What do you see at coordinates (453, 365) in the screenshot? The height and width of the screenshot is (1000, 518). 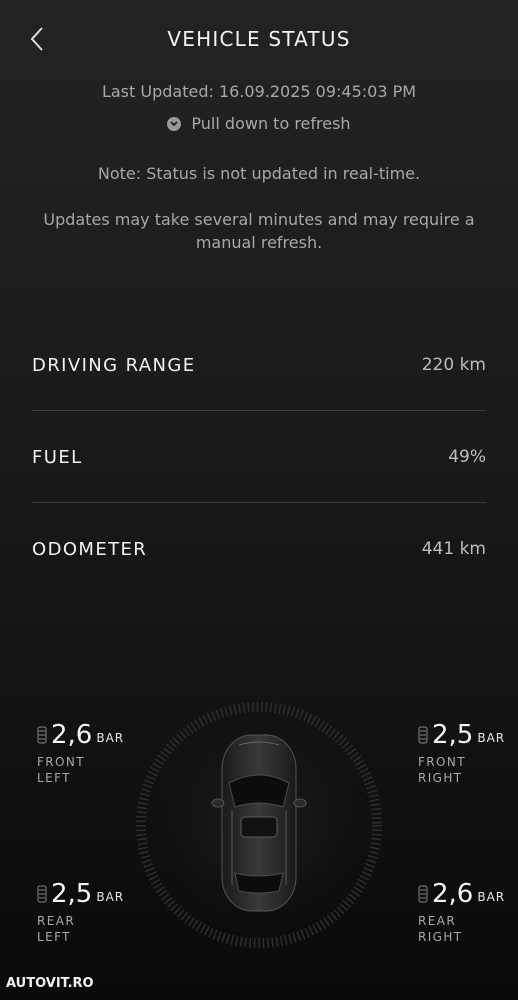 I see `metric-value: 220 km` at bounding box center [453, 365].